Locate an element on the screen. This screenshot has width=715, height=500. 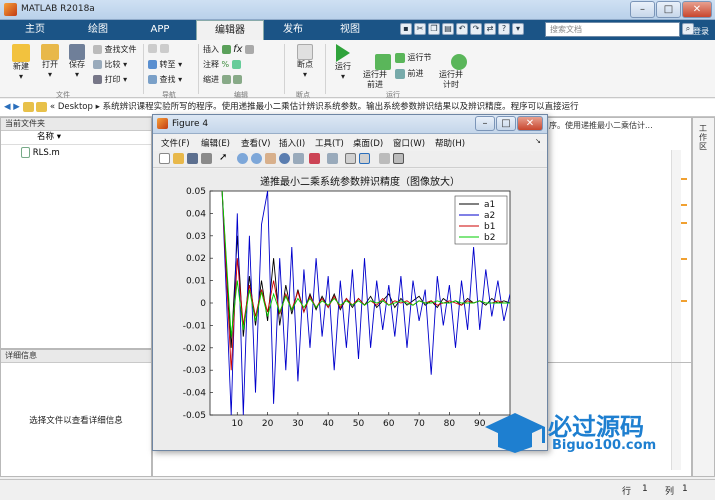
forward-icon is located at coordinates (164, 48).